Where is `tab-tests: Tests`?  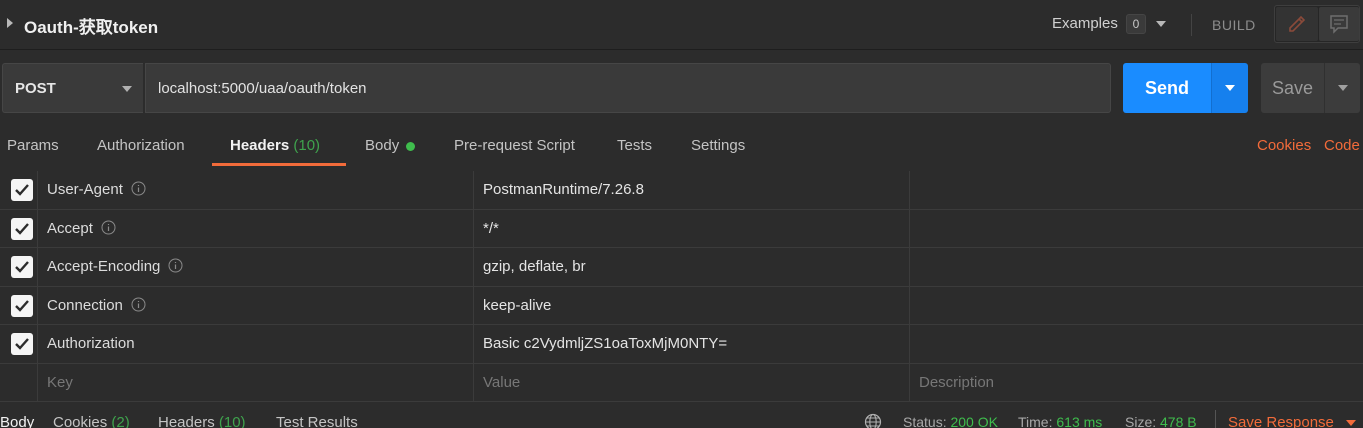
tab-tests: Tests is located at coordinates (634, 145).